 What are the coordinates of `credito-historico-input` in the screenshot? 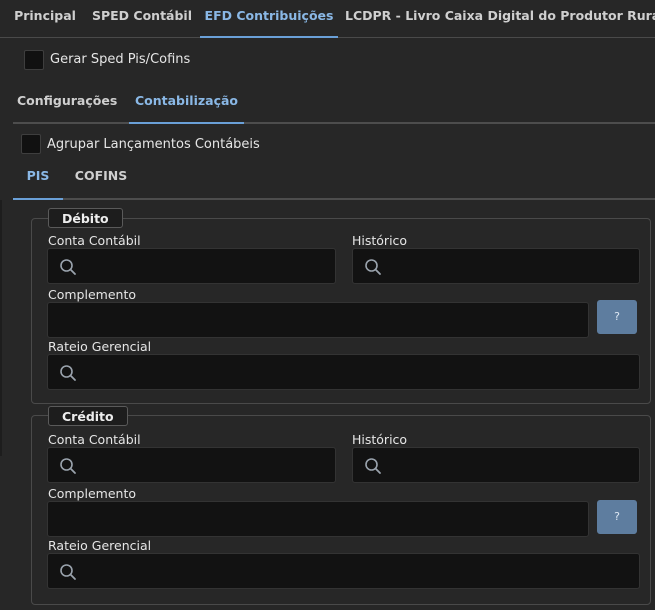 It's located at (496, 465).